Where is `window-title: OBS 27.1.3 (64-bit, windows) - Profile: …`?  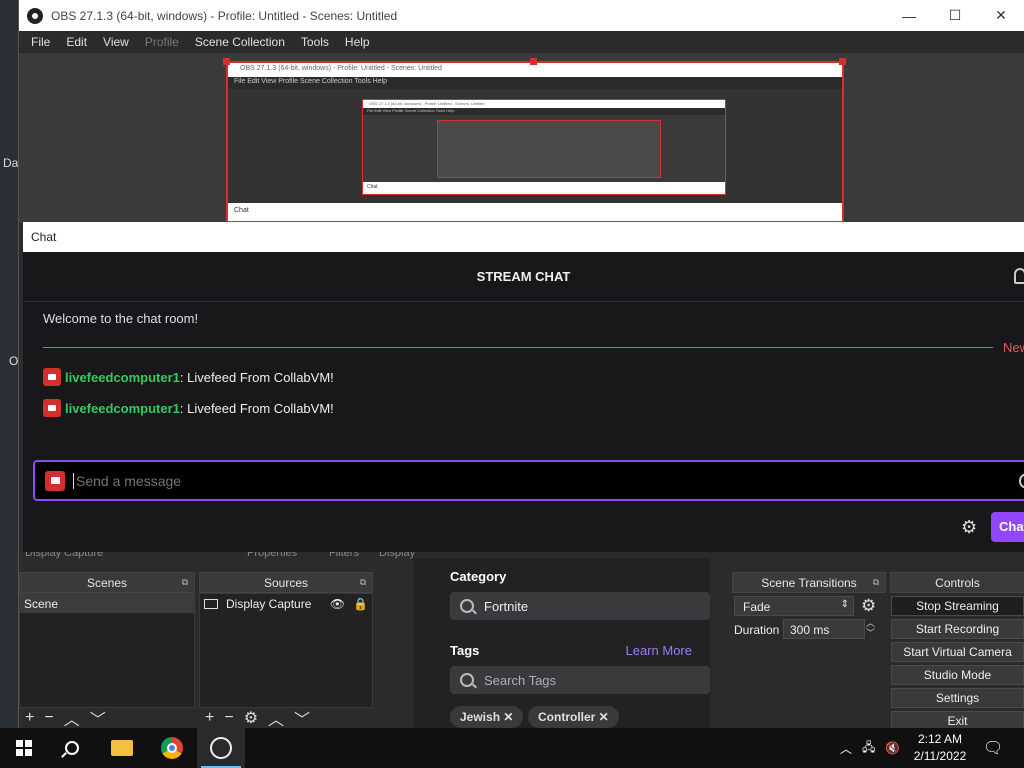 window-title: OBS 27.1.3 (64-bit, windows) - Profile: … is located at coordinates (224, 15).